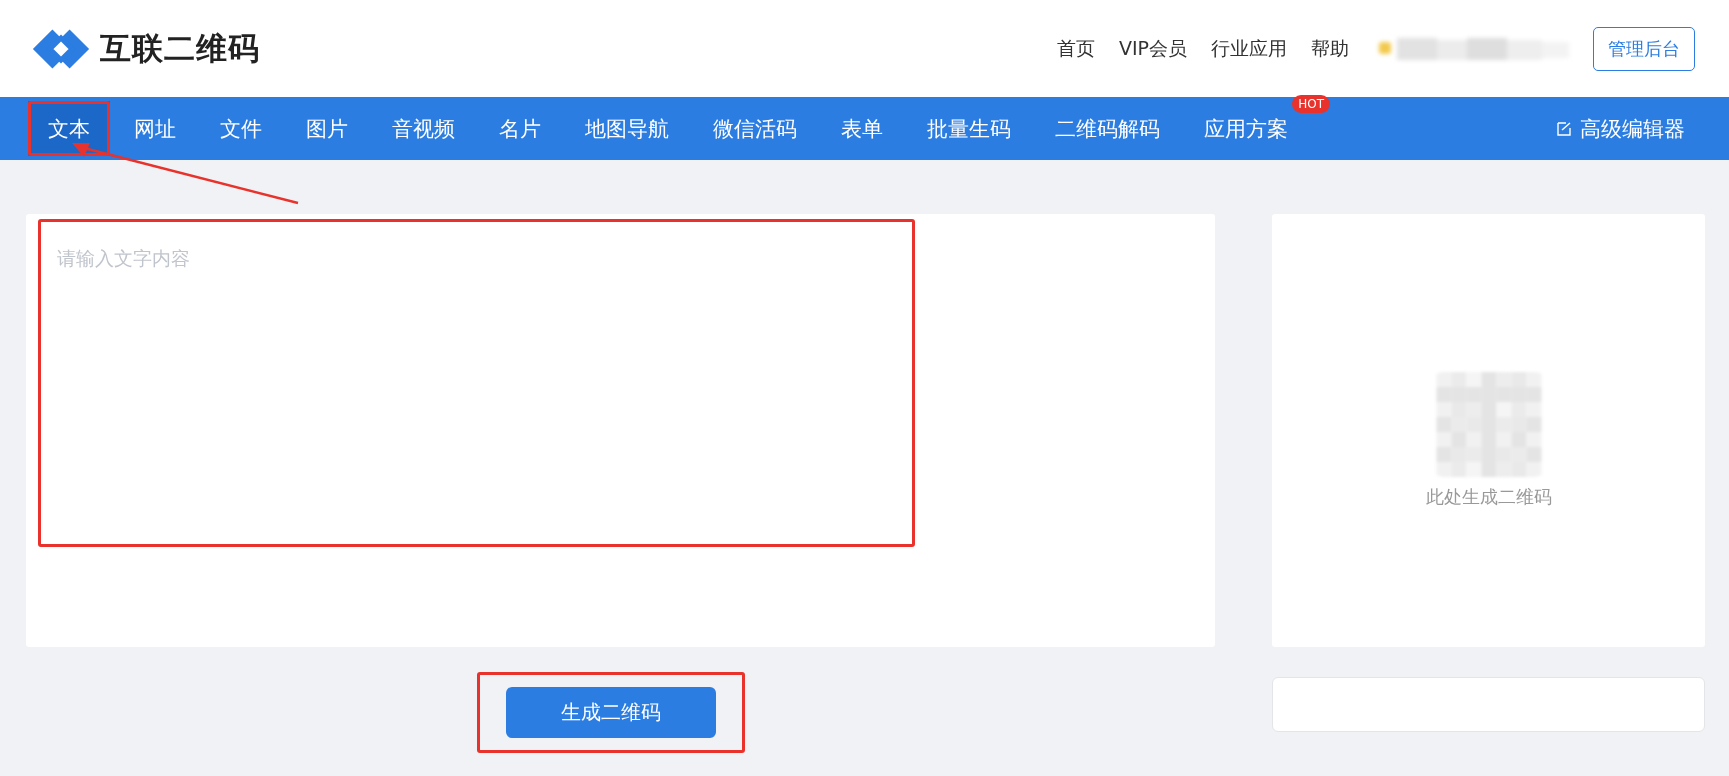 Image resolution: width=1729 pixels, height=776 pixels. Describe the element at coordinates (423, 128) in the screenshot. I see `nav-tab: 音视频` at that location.